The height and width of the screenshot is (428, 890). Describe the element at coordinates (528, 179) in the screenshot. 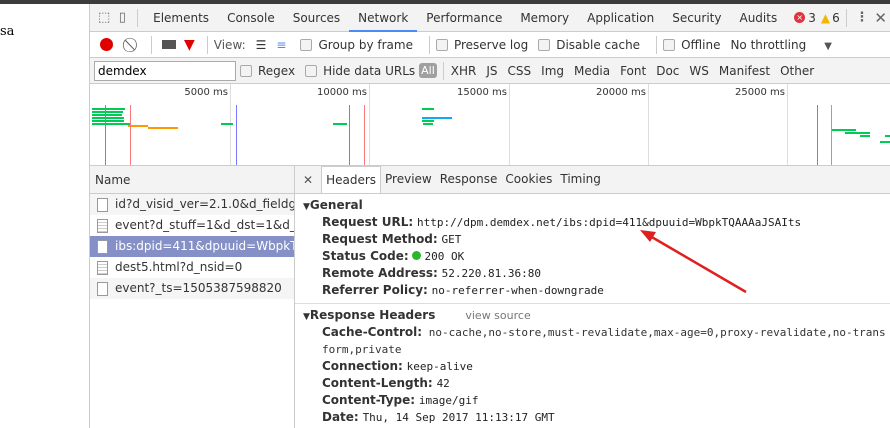

I see `tab-cookies: Cookies` at that location.